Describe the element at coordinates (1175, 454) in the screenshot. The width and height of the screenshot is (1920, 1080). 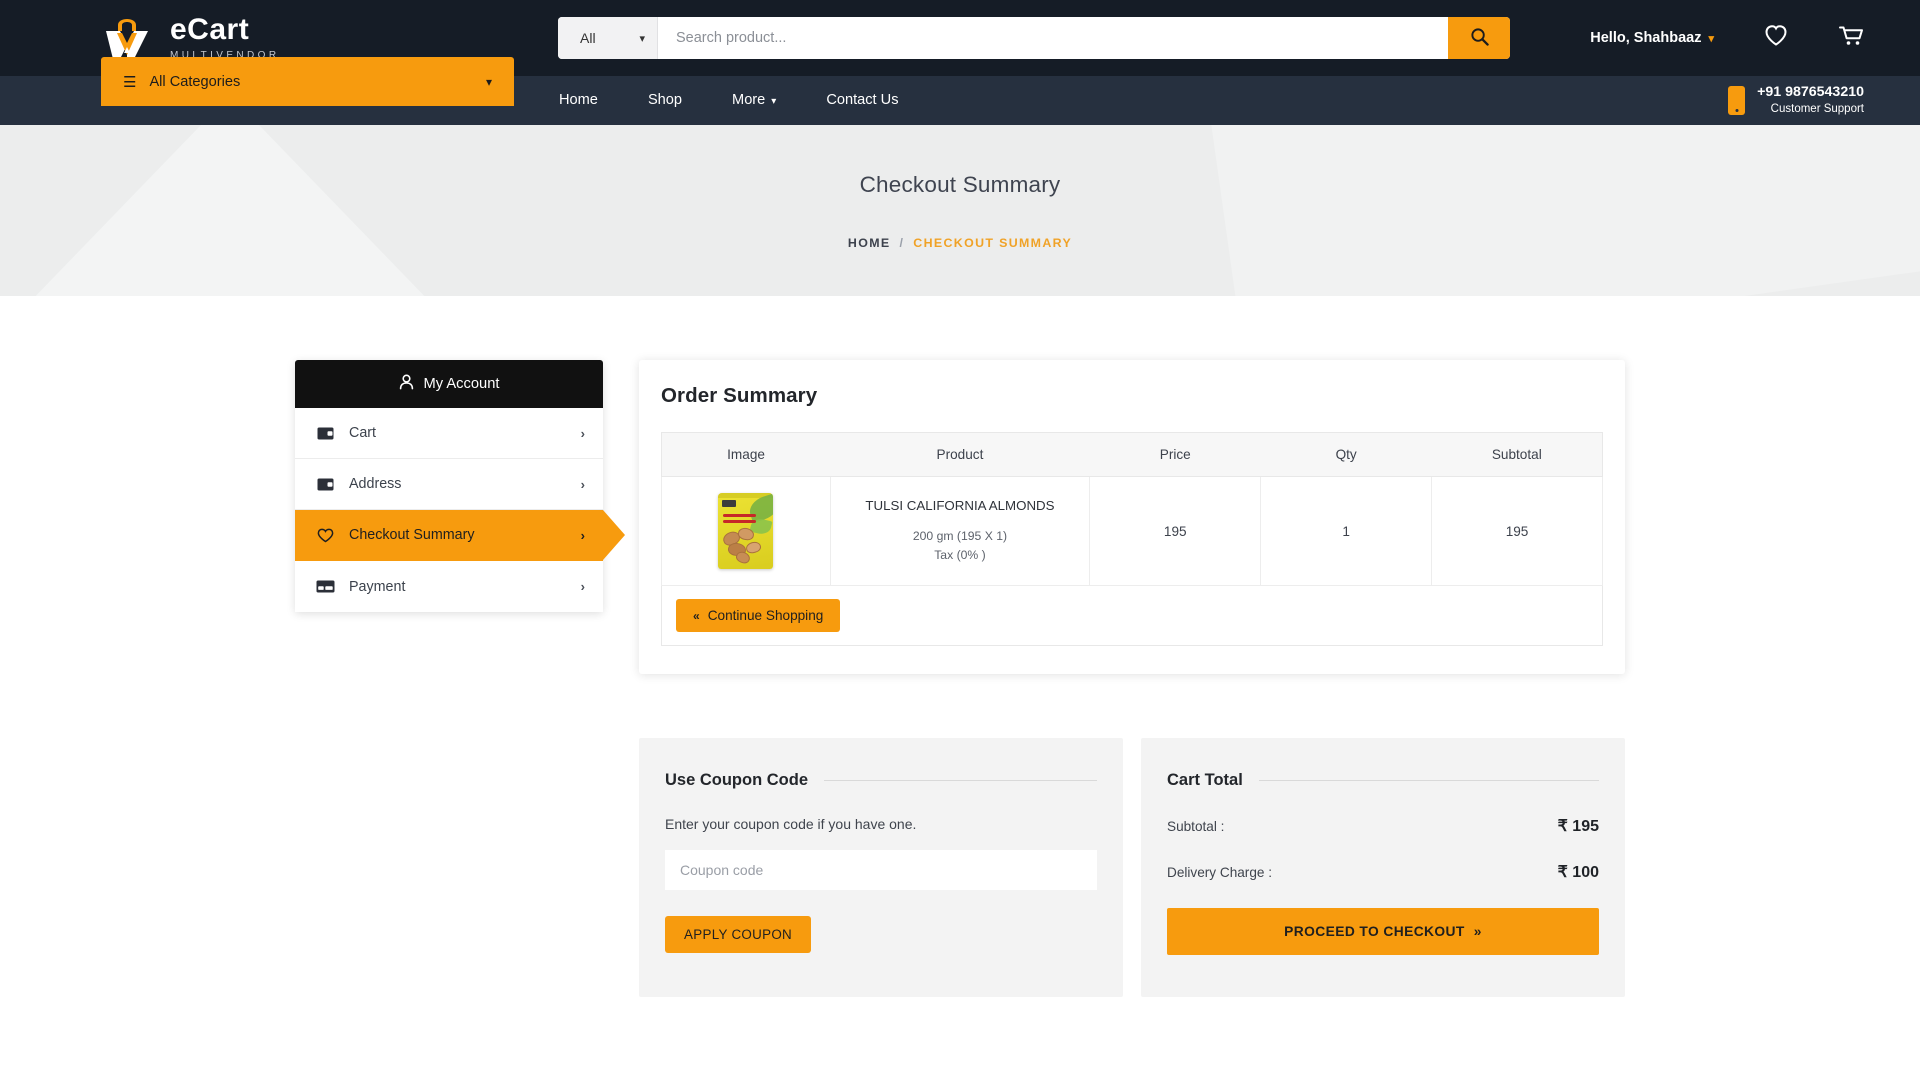
I see `column-header-price: Price` at that location.